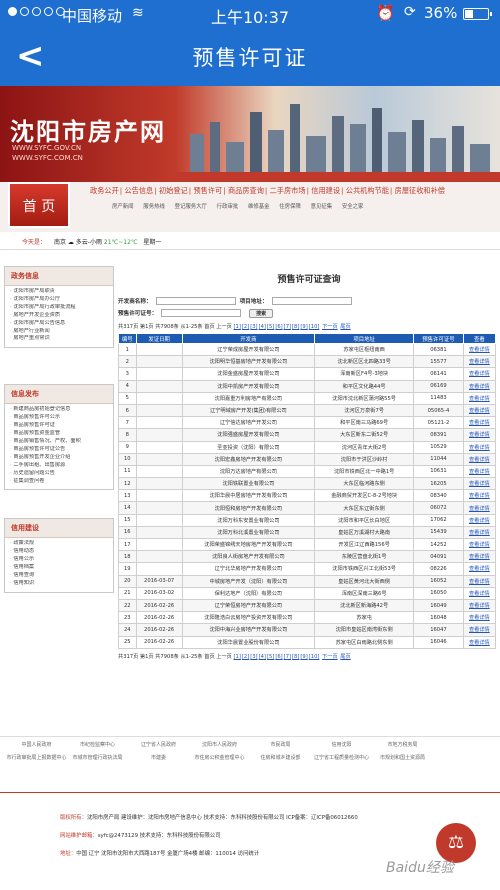 This screenshot has width=500, height=890. What do you see at coordinates (280, 744) in the screenshot?
I see `footer-link: 市民政局` at bounding box center [280, 744].